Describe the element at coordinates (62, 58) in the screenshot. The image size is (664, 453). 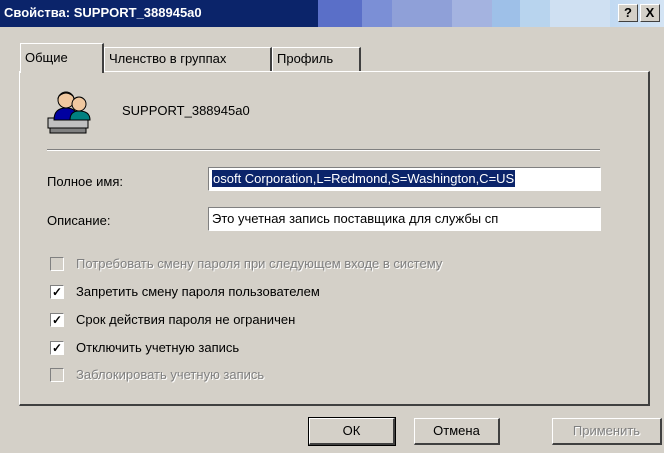
I see `tab-general: Общие` at that location.